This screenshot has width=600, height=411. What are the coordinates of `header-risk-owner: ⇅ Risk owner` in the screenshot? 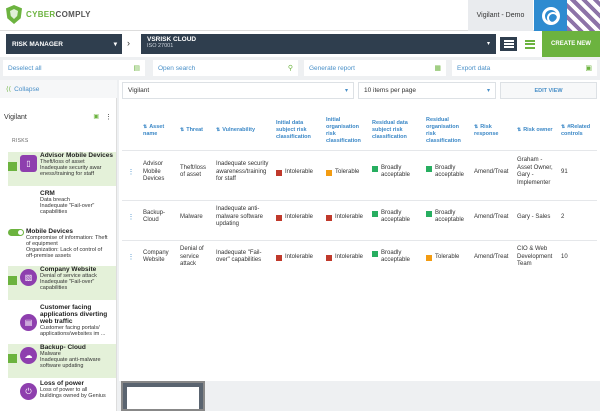 It's located at (536, 131).